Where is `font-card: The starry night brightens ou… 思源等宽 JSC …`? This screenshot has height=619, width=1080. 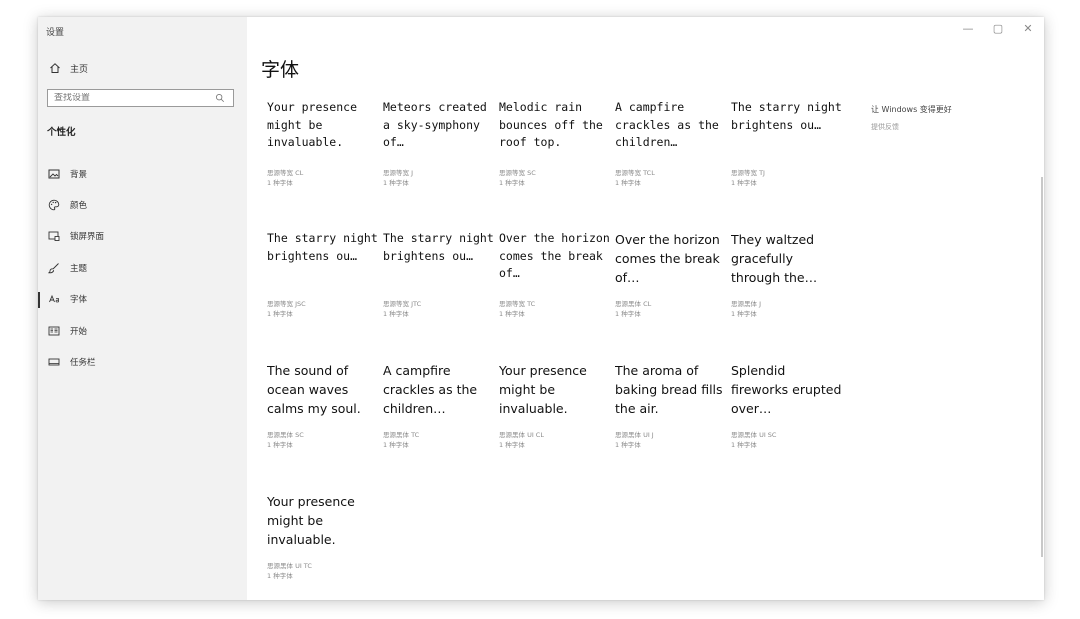
font-card: The starry night brightens ou… 思源等宽 JSC … is located at coordinates (323, 291).